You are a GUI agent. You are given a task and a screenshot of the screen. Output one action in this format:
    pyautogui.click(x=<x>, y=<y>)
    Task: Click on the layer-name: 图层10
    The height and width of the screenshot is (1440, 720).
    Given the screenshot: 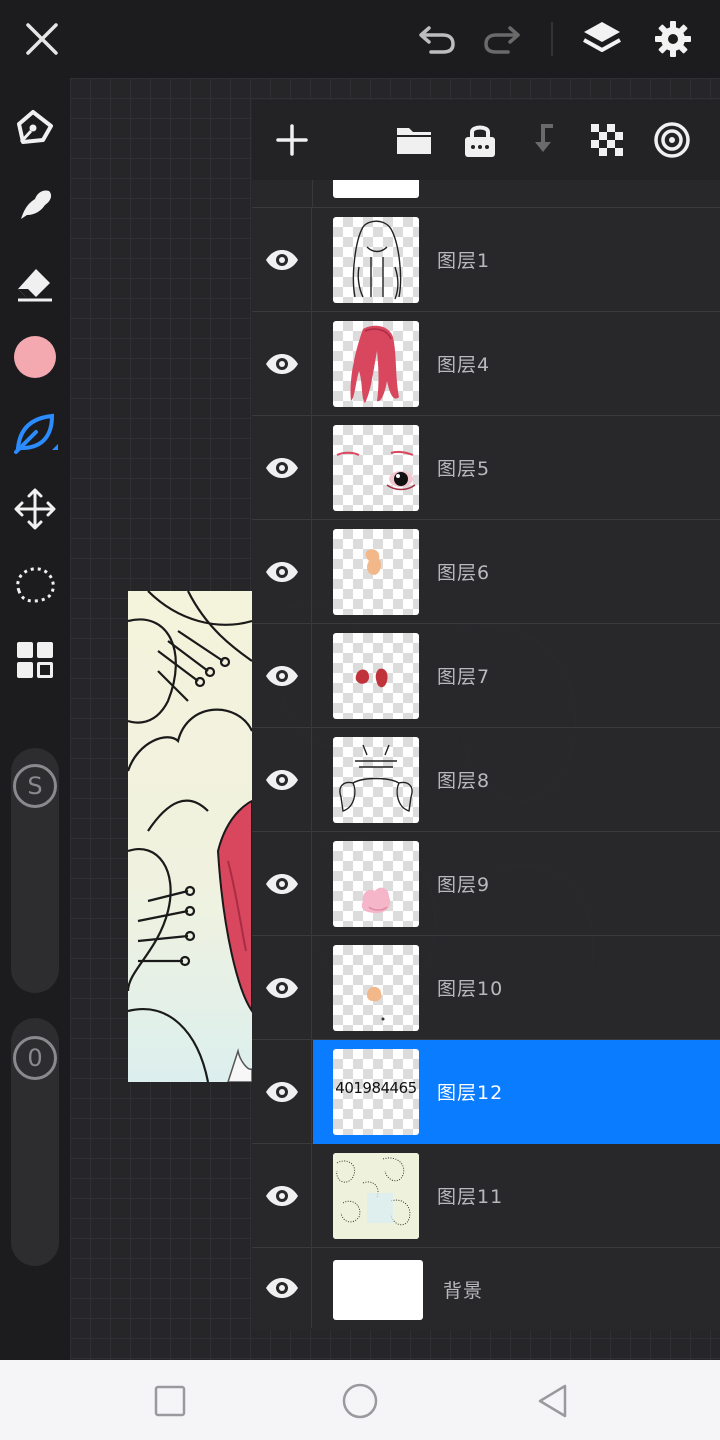 What is the action you would take?
    pyautogui.click(x=470, y=989)
    